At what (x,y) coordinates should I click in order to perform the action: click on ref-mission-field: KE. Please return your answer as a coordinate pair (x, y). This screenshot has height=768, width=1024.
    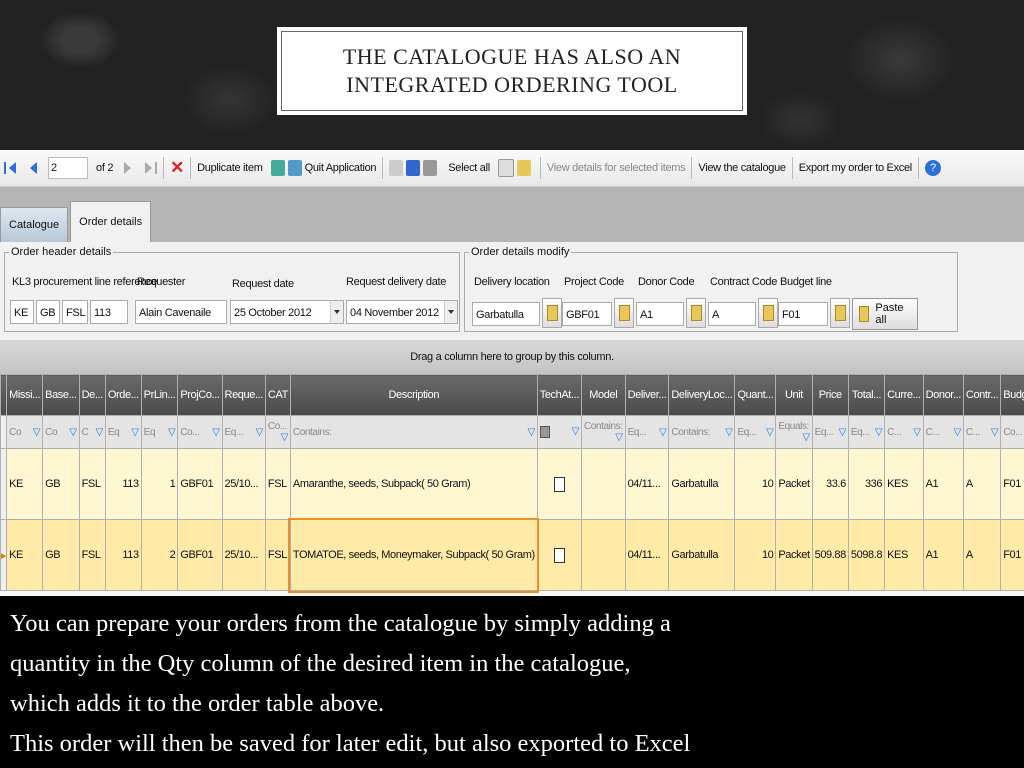
    Looking at the image, I should click on (22, 312).